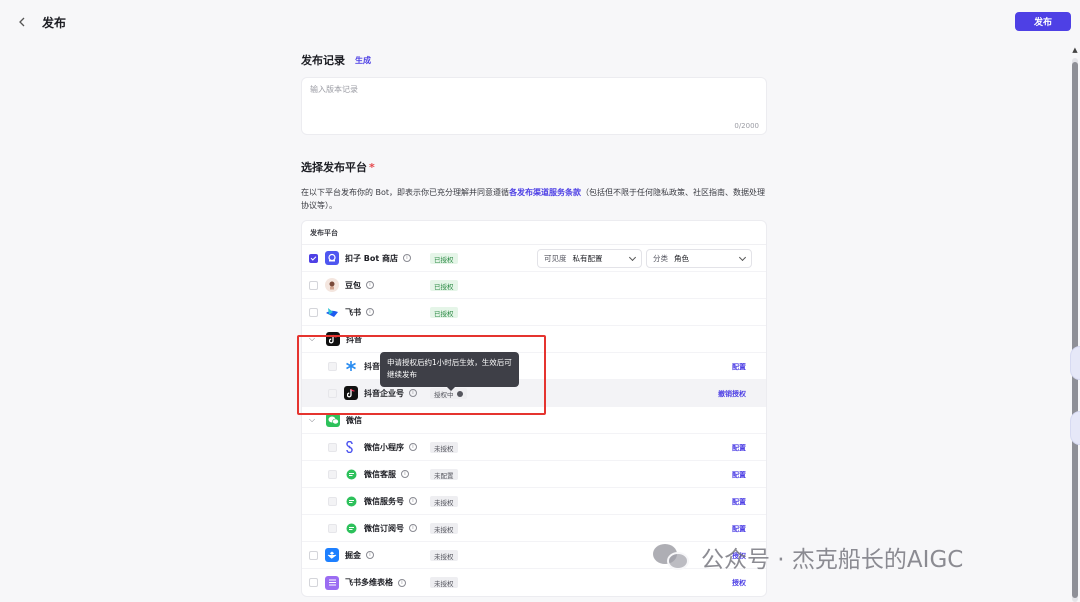 The image size is (1080, 602). What do you see at coordinates (313, 555) in the screenshot?
I see `checkbox-juejin` at bounding box center [313, 555].